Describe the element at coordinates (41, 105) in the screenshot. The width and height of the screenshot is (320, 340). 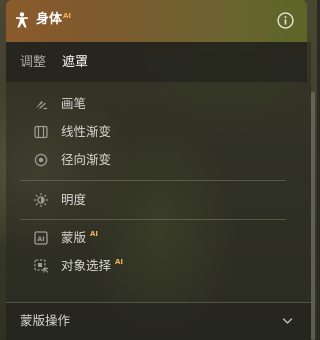
I see `brush-icon` at that location.